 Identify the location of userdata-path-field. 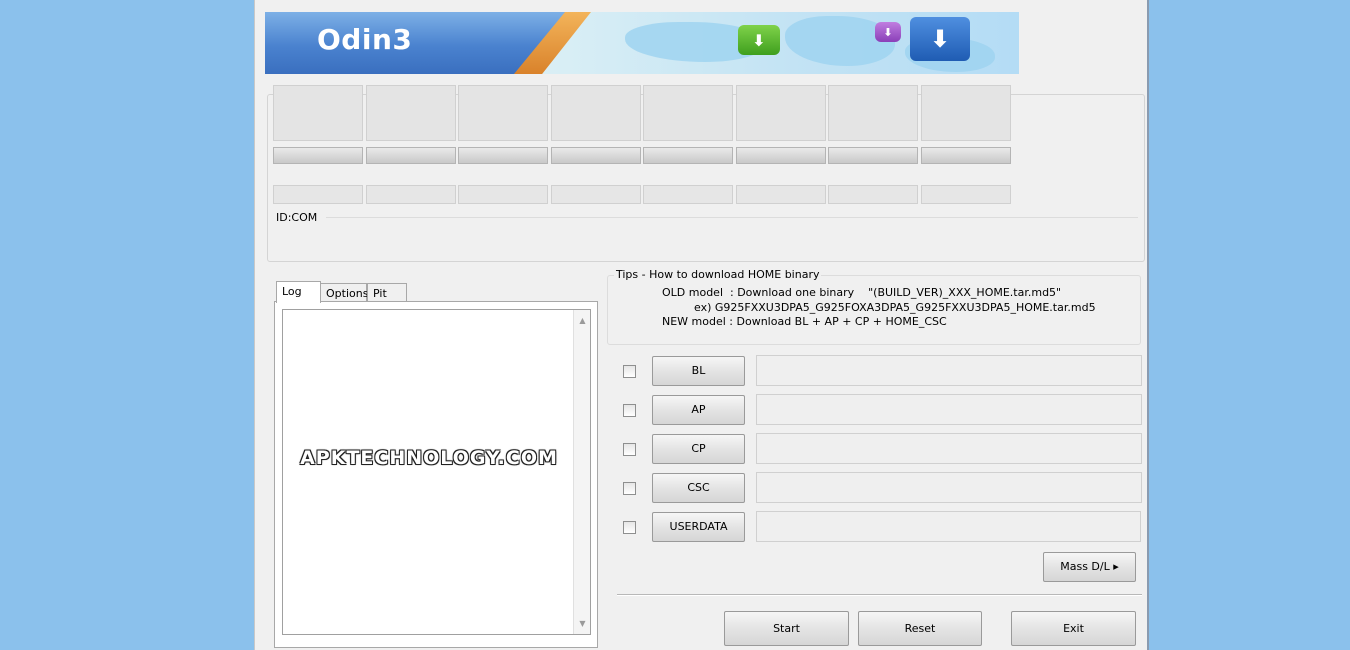
(948, 526).